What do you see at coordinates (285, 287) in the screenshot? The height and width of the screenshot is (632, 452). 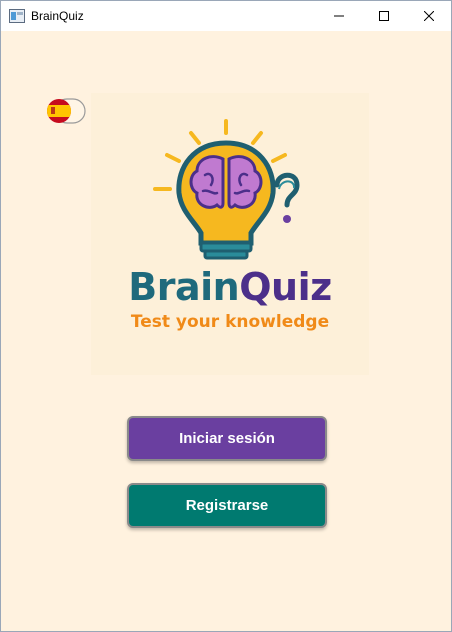 I see `brand-part-quiz: Quiz` at bounding box center [285, 287].